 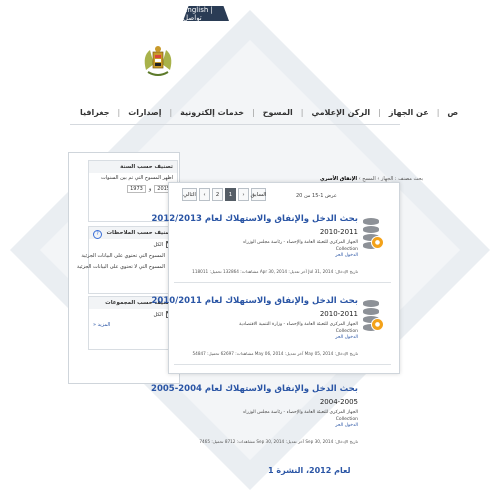 What do you see at coordinates (133, 325) in the screenshot?
I see `collection-more-link: المزيد «` at bounding box center [133, 325].